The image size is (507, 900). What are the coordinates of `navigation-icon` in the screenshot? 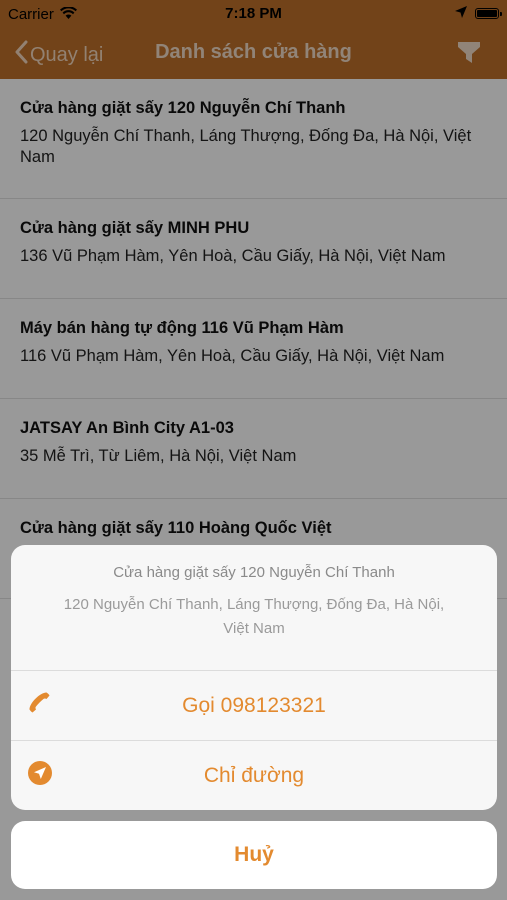 It's located at (40, 776).